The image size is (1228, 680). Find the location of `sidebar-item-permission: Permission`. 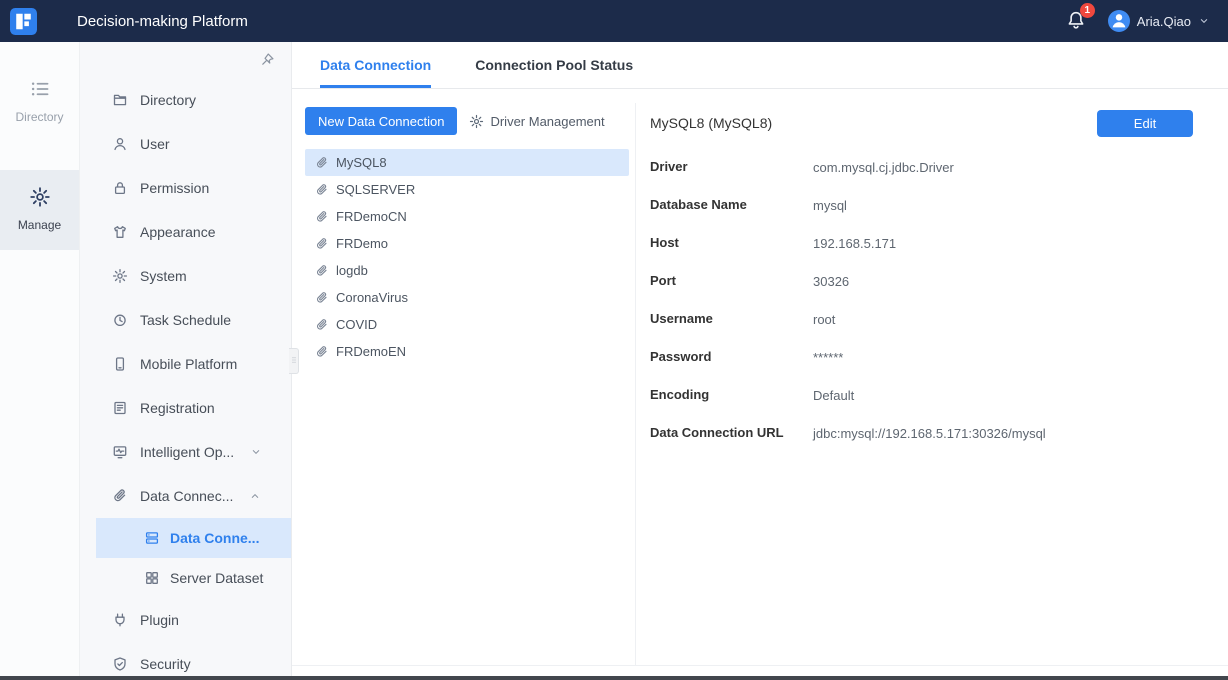

sidebar-item-permission: Permission is located at coordinates (185, 188).